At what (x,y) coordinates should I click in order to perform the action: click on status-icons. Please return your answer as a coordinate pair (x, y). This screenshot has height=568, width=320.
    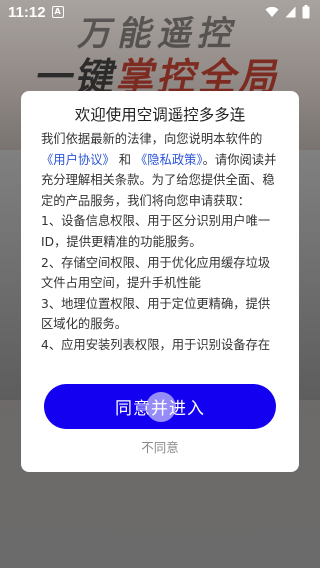
    Looking at the image, I should click on (287, 12).